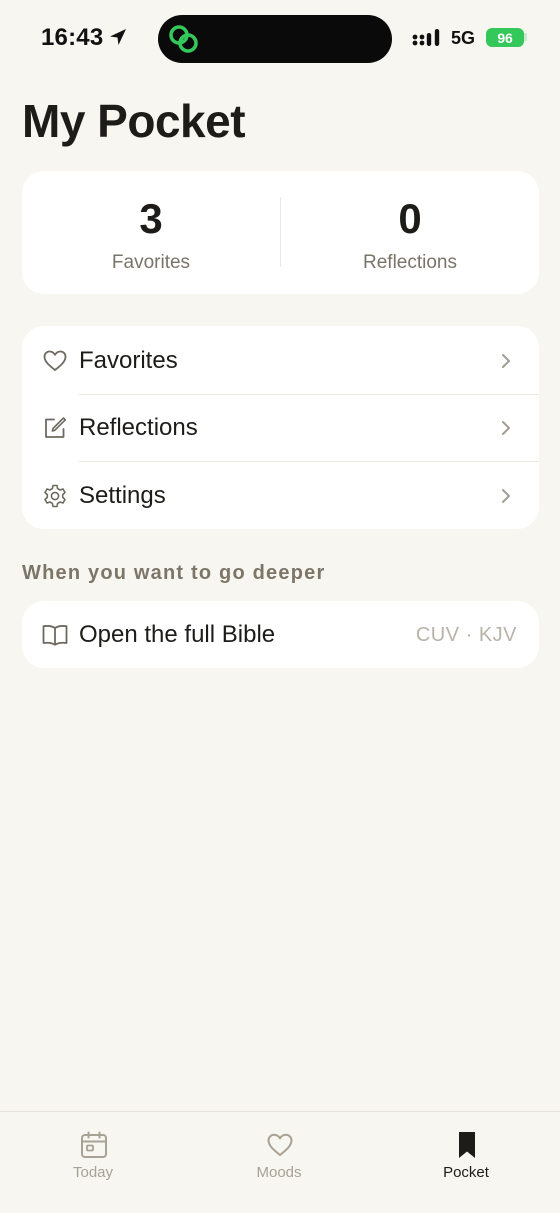 The image size is (560, 1213). I want to click on tab-moods: Moods, so click(279, 1162).